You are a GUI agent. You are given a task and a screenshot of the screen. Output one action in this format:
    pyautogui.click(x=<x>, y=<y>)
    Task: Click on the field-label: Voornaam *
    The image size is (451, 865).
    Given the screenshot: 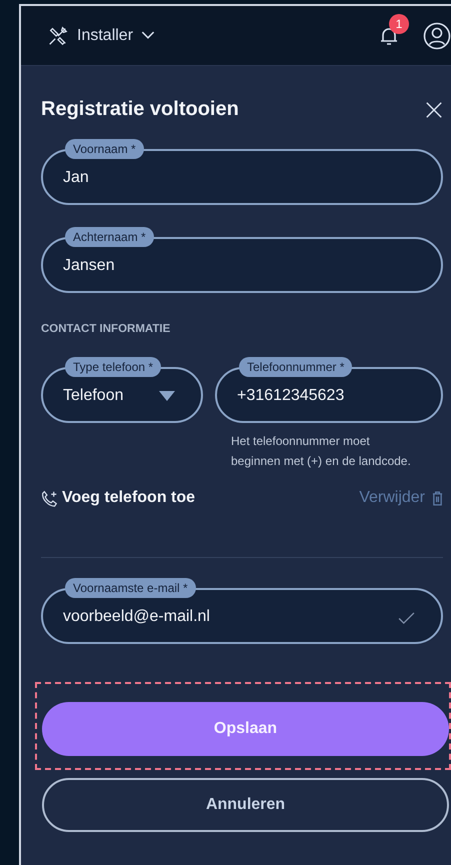 What is the action you would take?
    pyautogui.click(x=104, y=149)
    